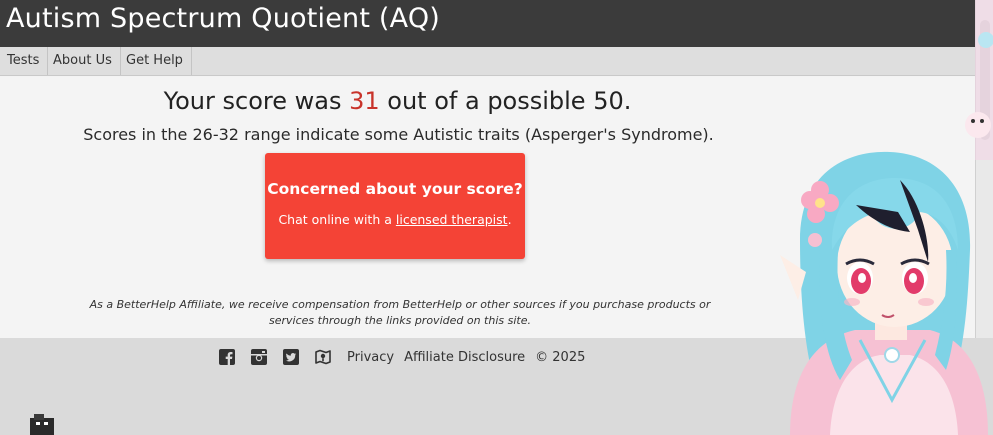 This screenshot has width=993, height=435. Describe the element at coordinates (395, 219) in the screenshot. I see `cta-text: Chat online with a licensed therapist.` at that location.